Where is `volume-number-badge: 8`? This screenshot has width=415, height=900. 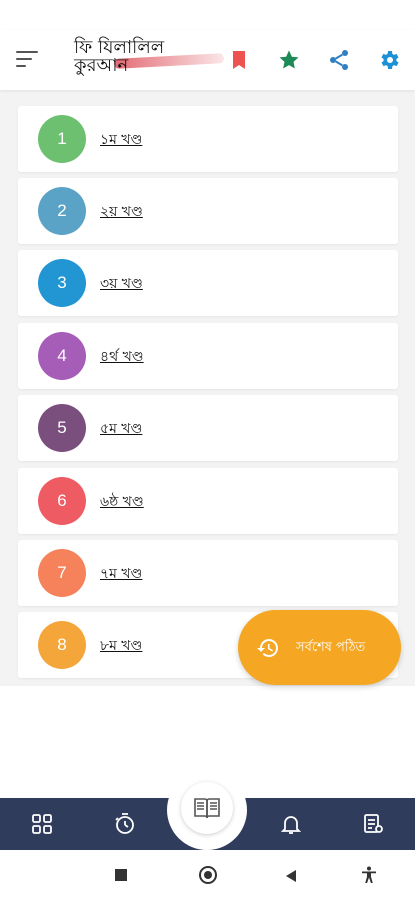 volume-number-badge: 8 is located at coordinates (62, 645).